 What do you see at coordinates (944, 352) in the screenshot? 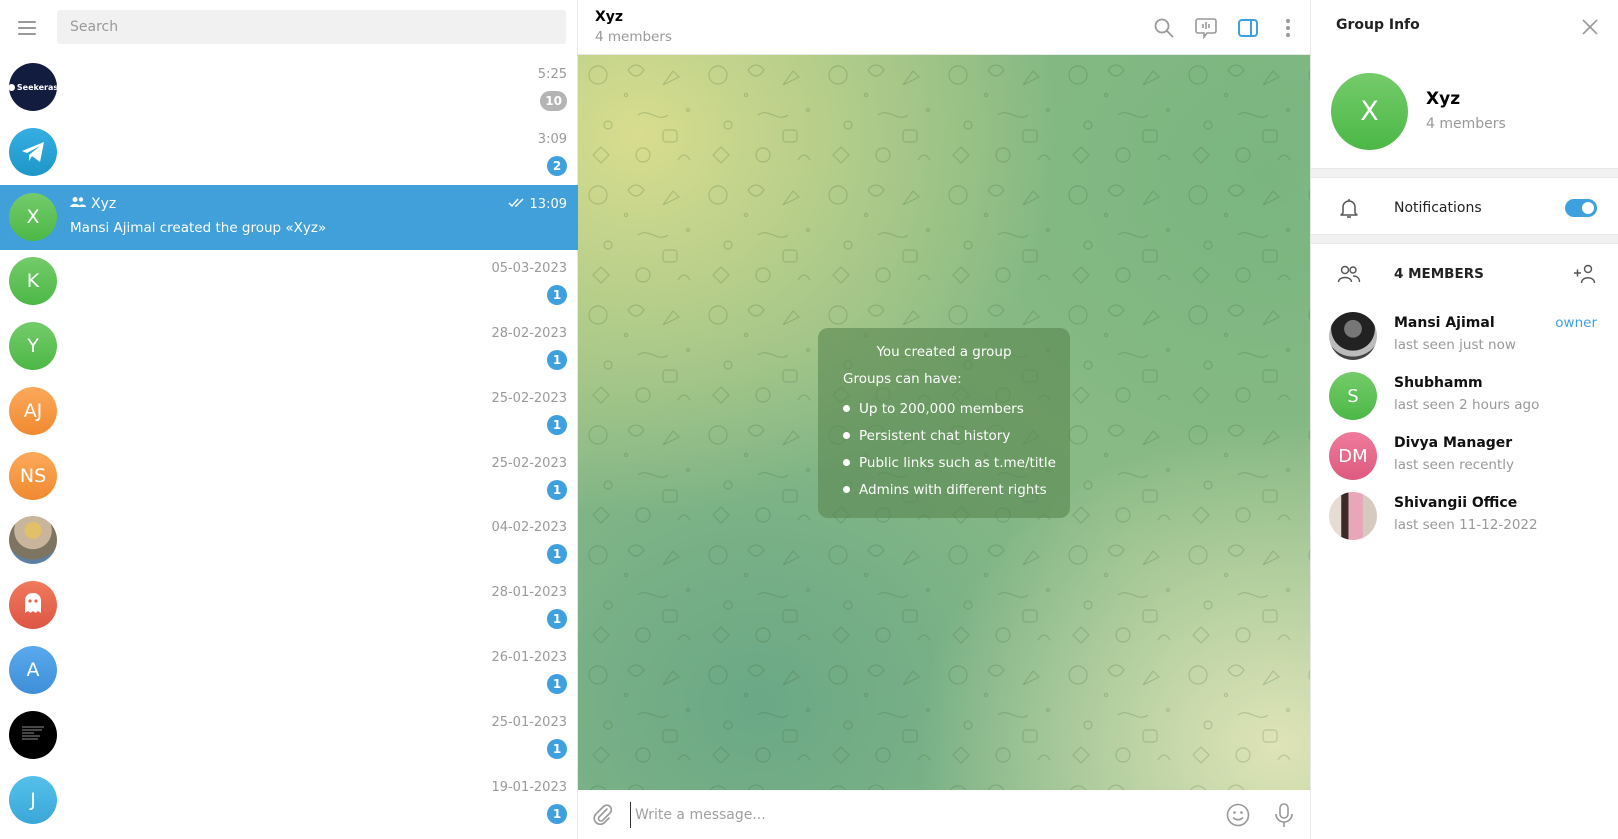
I see `service-message-title: You created a group` at bounding box center [944, 352].